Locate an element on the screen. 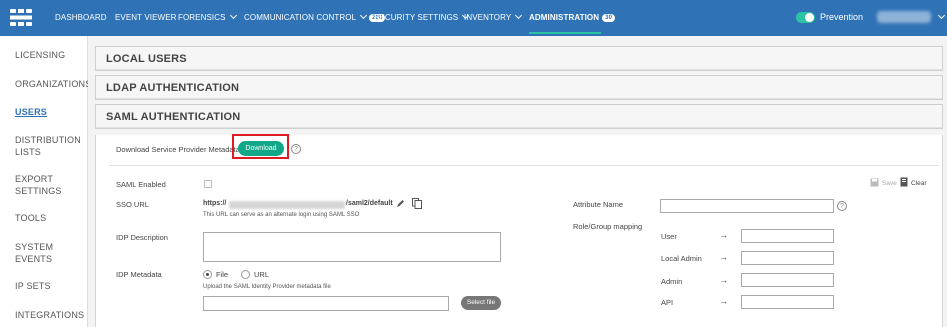 Image resolution: width=947 pixels, height=327 pixels. nav-event-viewer: EVENT VIEWER is located at coordinates (146, 17).